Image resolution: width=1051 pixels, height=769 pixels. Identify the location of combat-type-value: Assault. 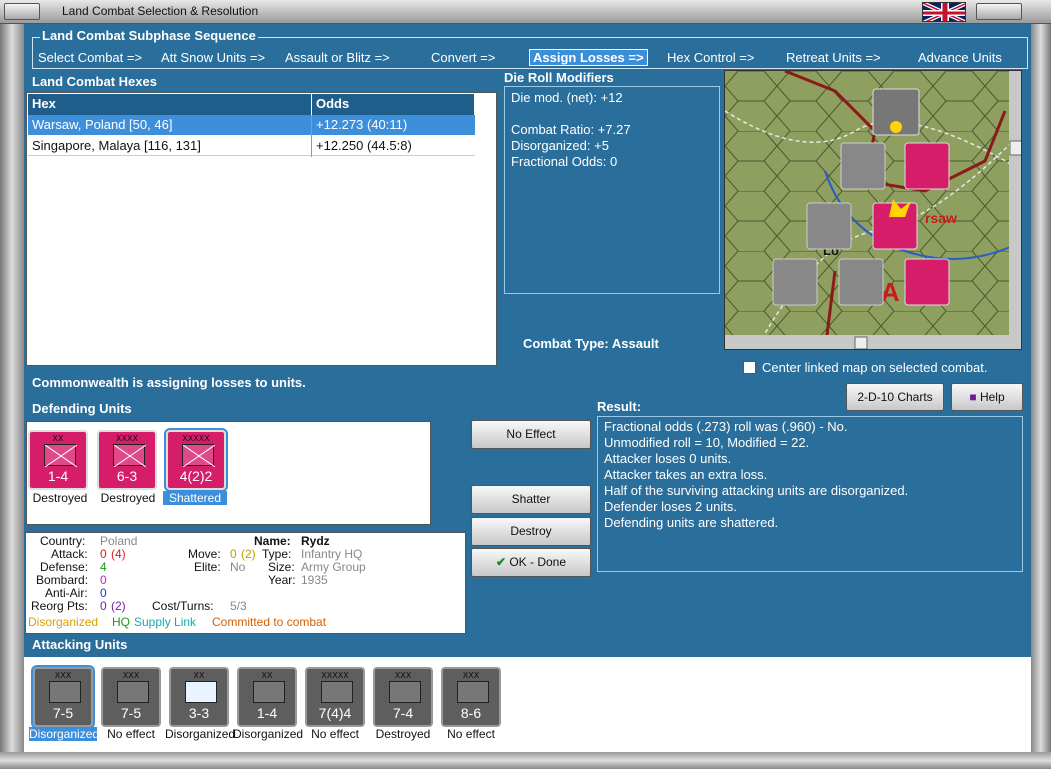
(635, 343).